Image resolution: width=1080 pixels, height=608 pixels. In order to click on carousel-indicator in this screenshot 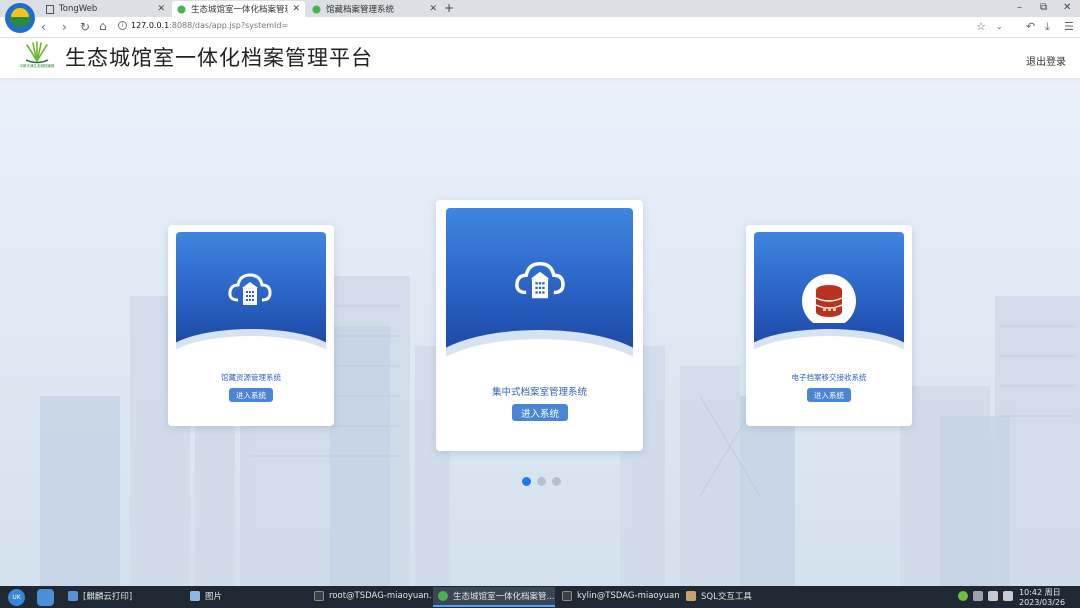, I will do `click(541, 481)`.